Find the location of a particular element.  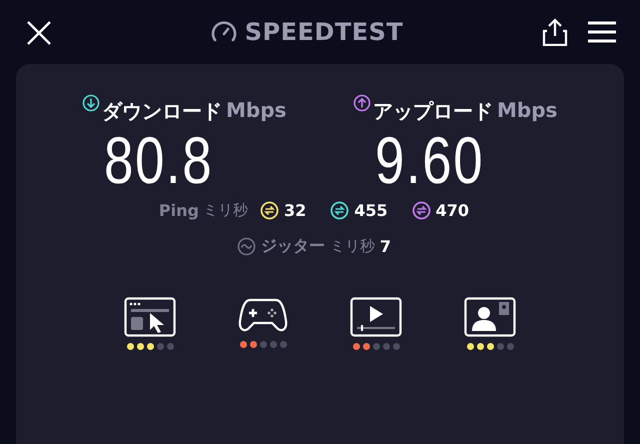

ping-value: 470 is located at coordinates (453, 210).